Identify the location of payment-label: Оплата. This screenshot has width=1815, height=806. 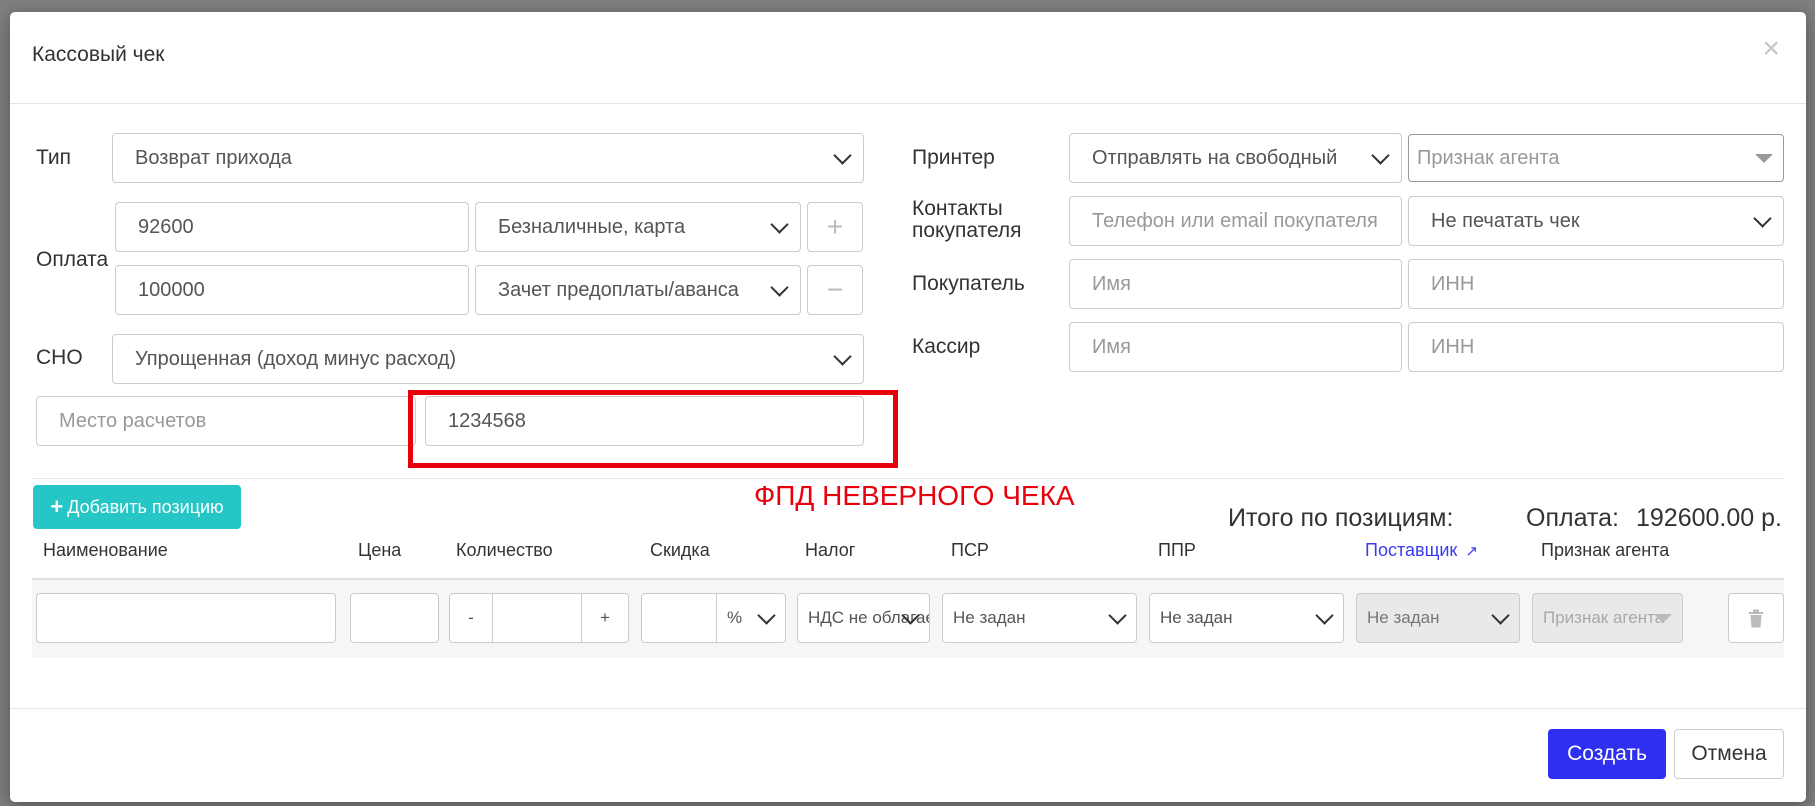
(72, 259).